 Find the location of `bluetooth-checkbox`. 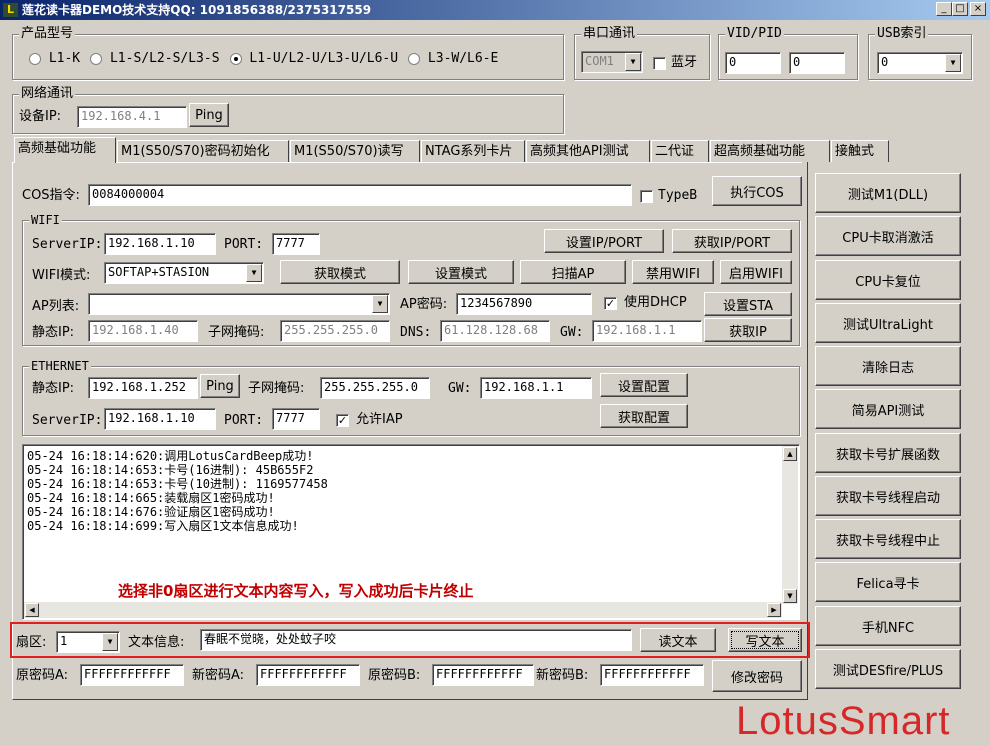

bluetooth-checkbox is located at coordinates (659, 63).